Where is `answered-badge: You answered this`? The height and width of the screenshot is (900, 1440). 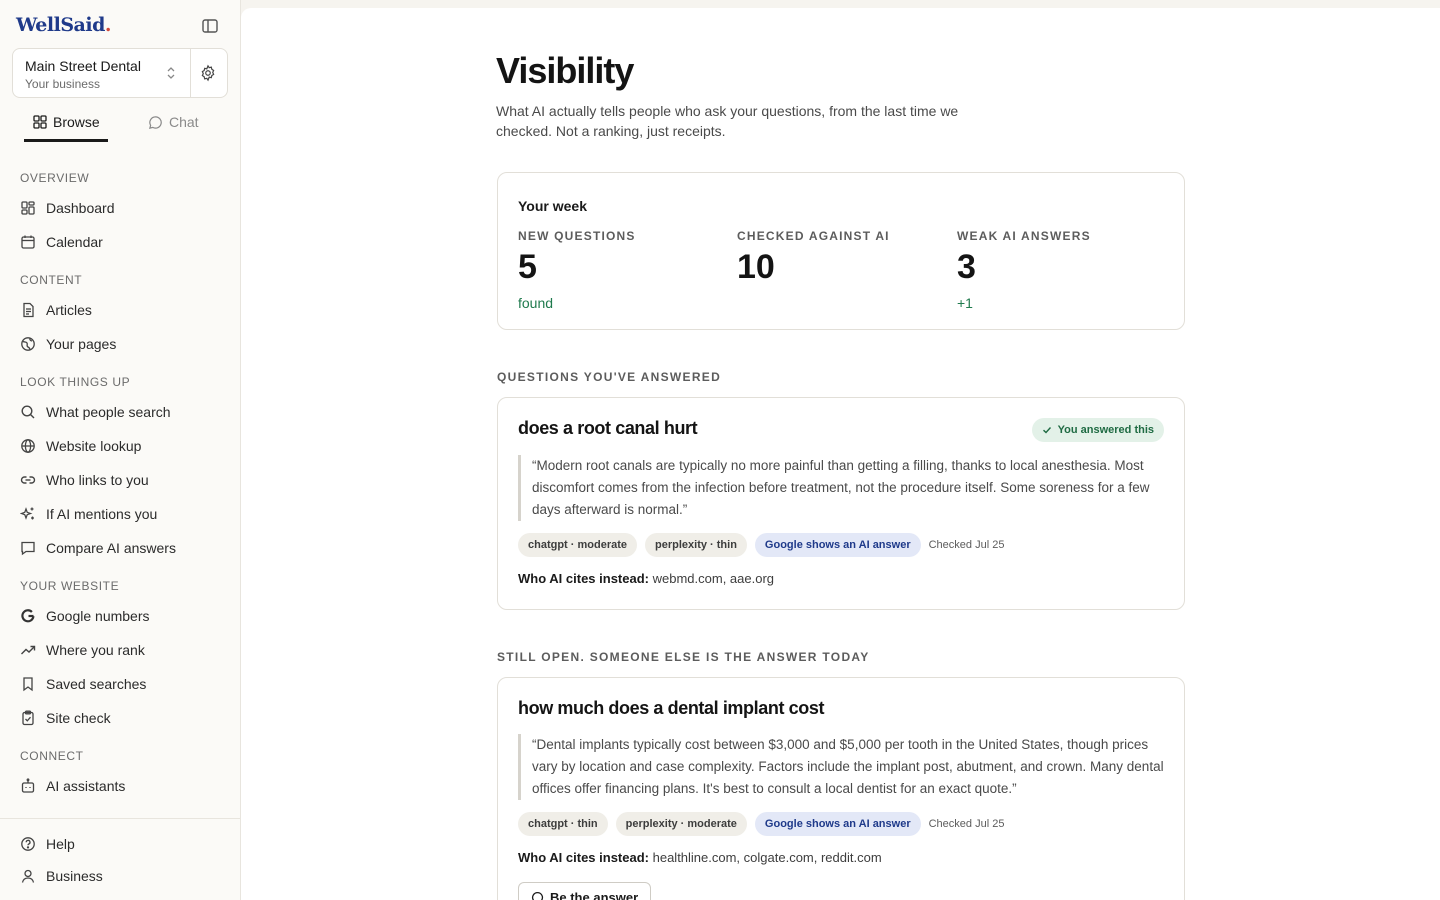 answered-badge: You answered this is located at coordinates (1097, 430).